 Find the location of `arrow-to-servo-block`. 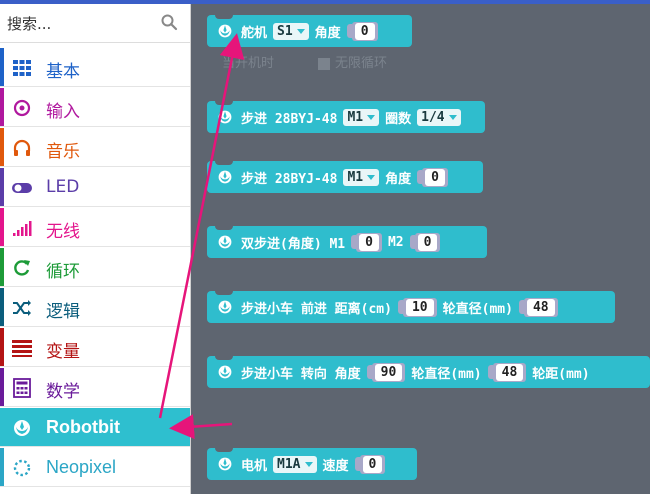

arrow-to-servo-block is located at coordinates (201, 226).